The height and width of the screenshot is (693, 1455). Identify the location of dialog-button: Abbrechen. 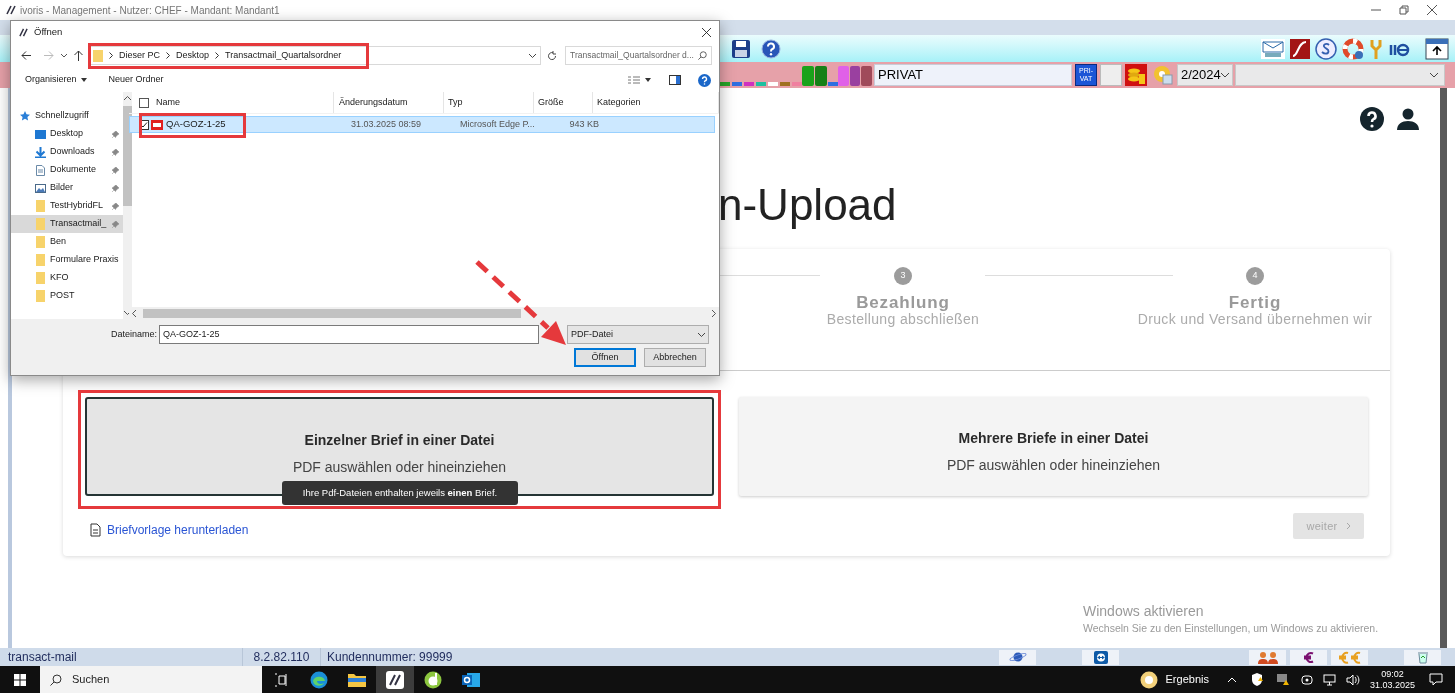
(675, 357).